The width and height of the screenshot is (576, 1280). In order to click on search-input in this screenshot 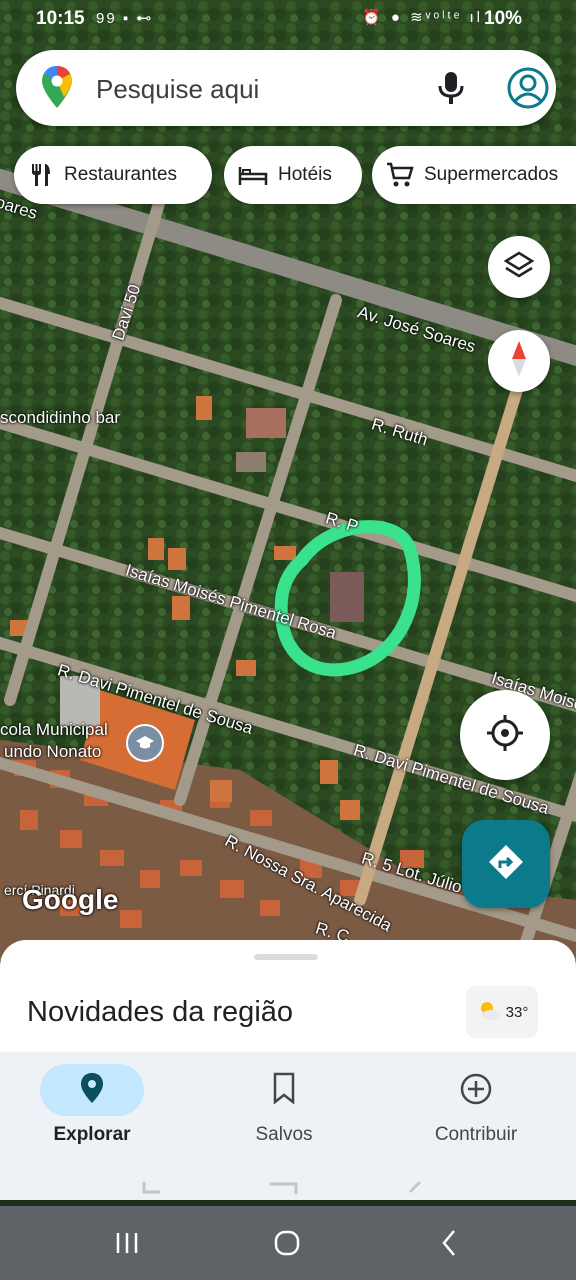, I will do `click(246, 89)`.